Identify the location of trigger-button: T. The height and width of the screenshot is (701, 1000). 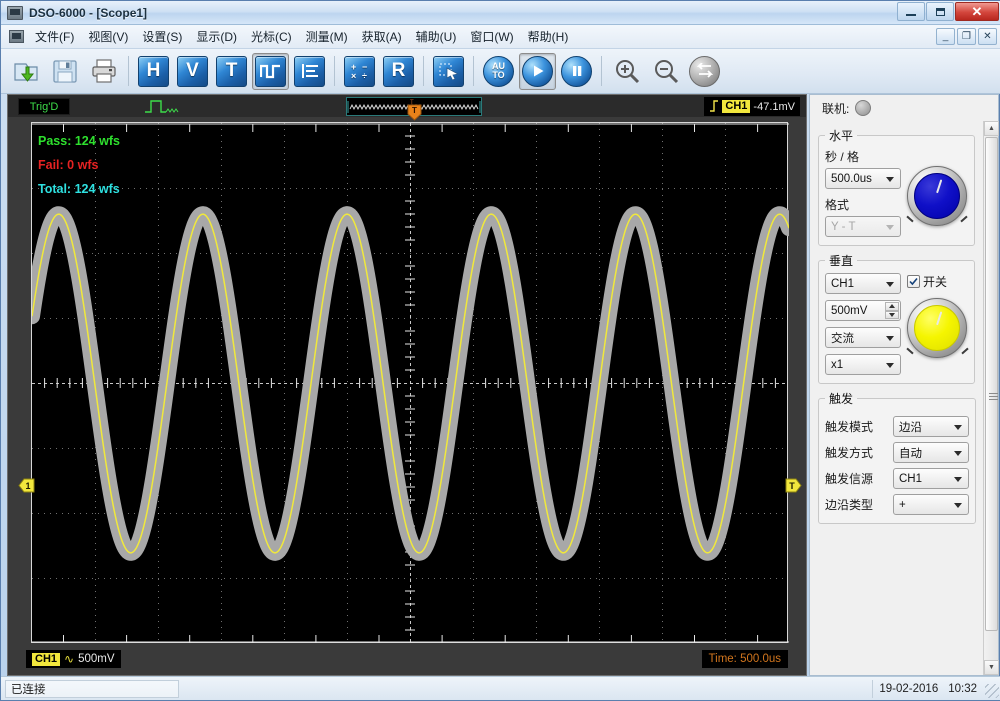
(231, 71).